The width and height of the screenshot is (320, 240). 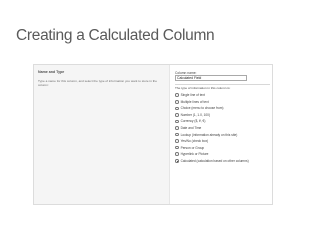 I want to click on column-name-input, so click(x=211, y=78).